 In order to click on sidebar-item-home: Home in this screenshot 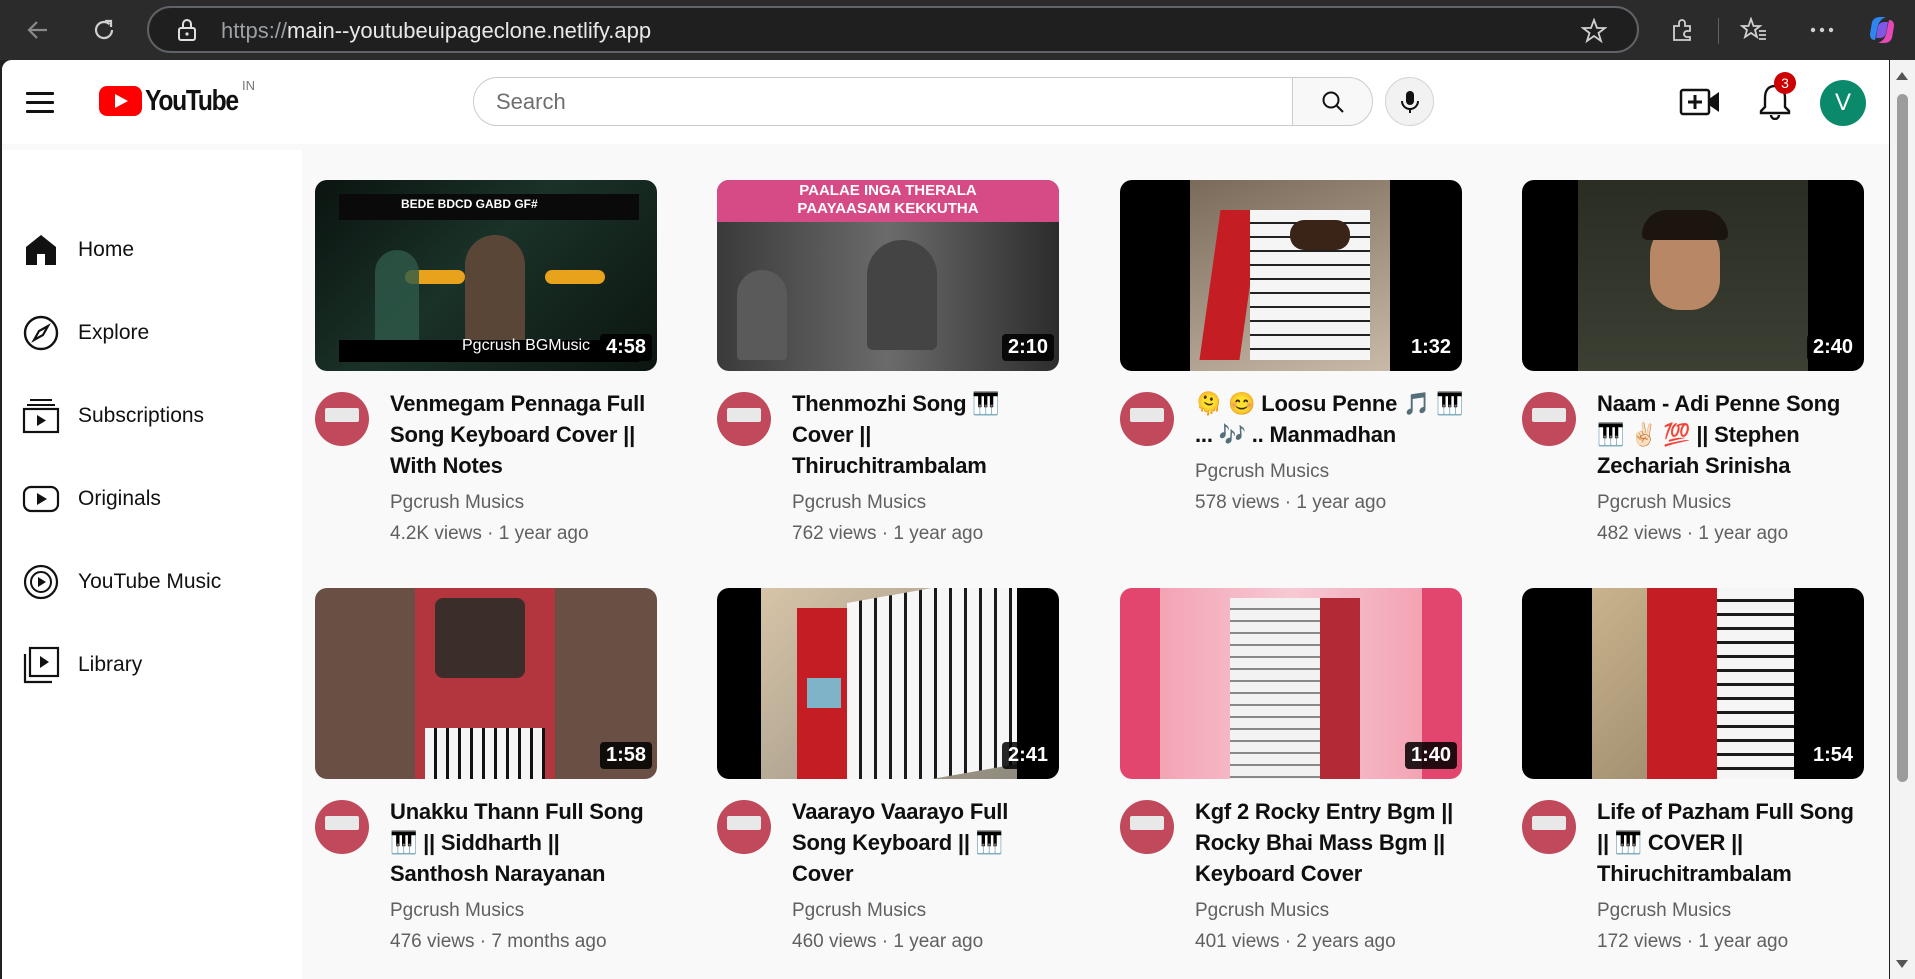, I will do `click(152, 250)`.